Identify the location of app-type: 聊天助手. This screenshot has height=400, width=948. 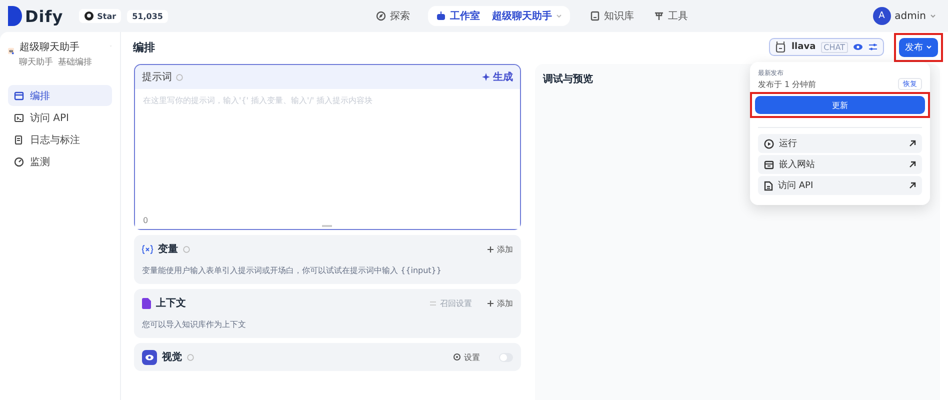
(36, 62).